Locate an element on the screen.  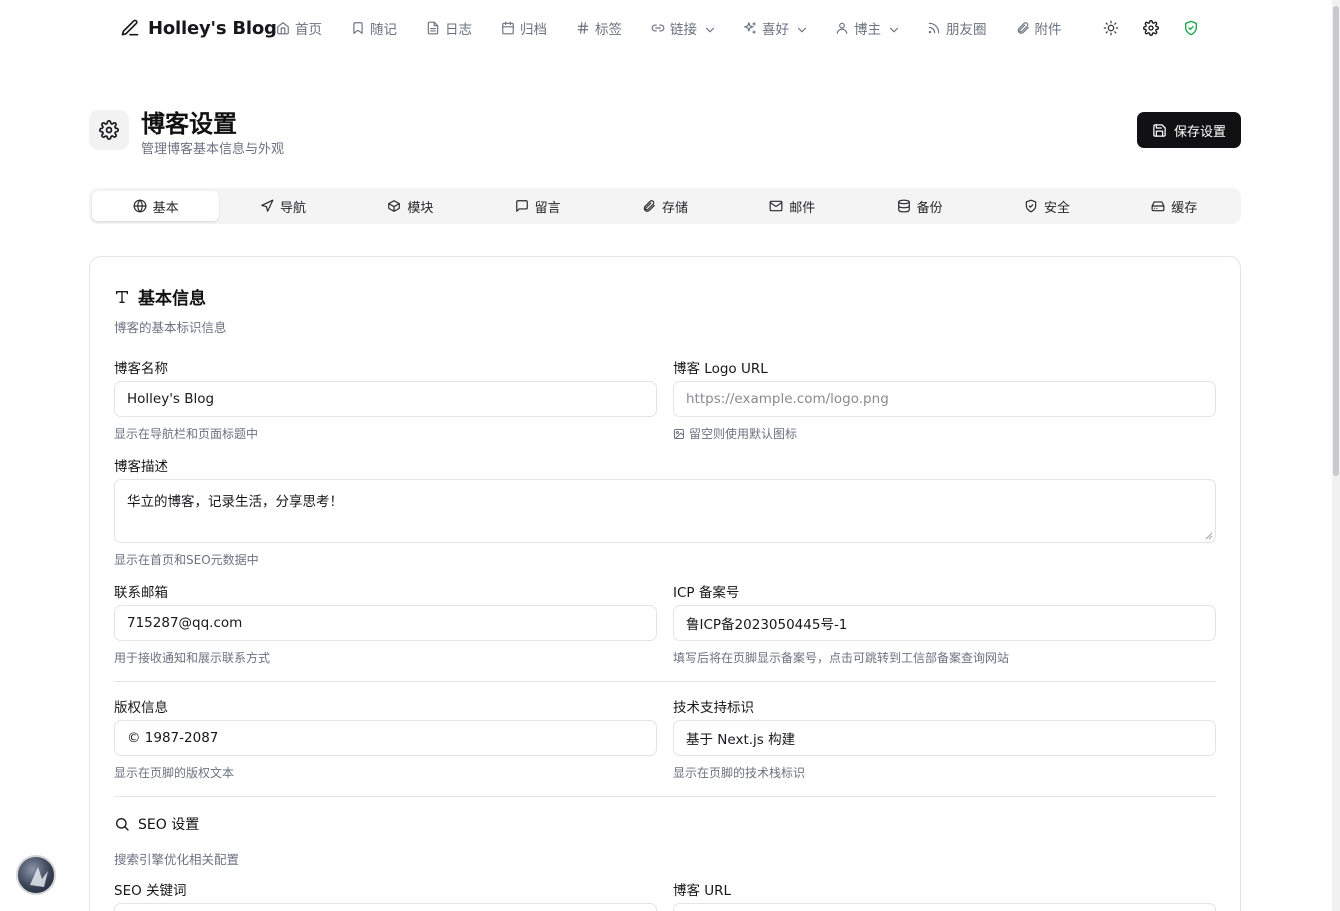
email-help: 用于接收通知和展示联系方式 is located at coordinates (192, 658).